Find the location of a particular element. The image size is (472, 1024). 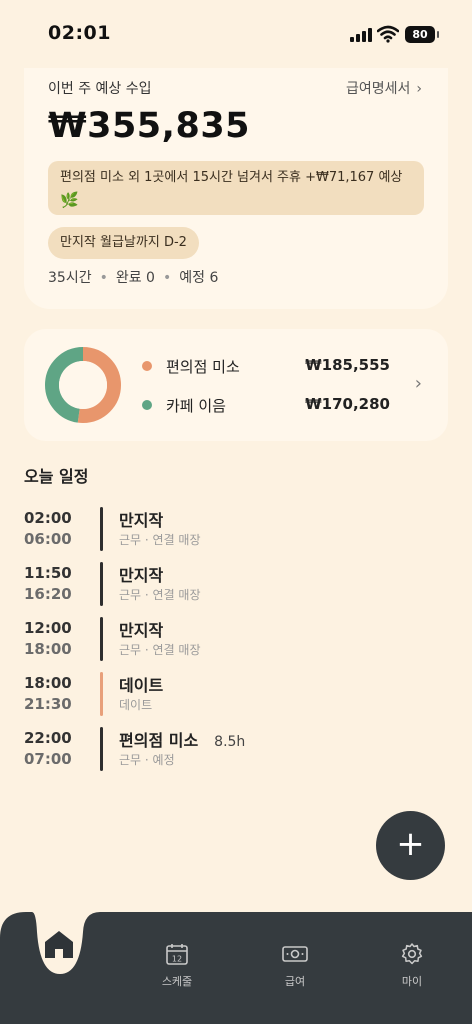

gear-icon is located at coordinates (412, 954).